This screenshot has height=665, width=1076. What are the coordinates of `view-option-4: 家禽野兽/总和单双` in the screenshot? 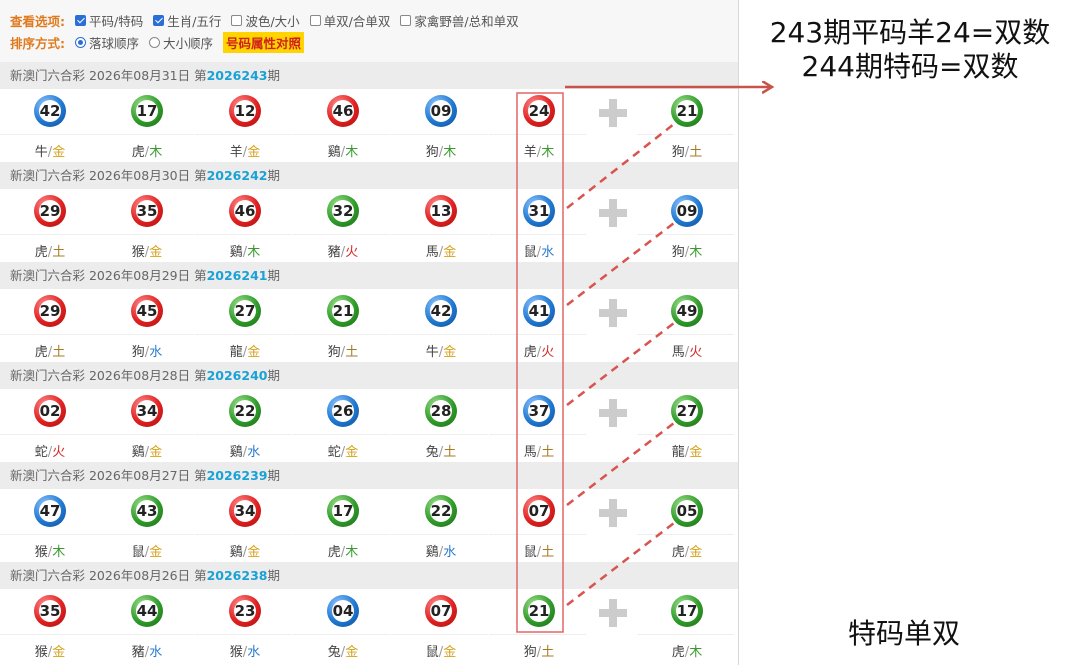 It's located at (459, 20).